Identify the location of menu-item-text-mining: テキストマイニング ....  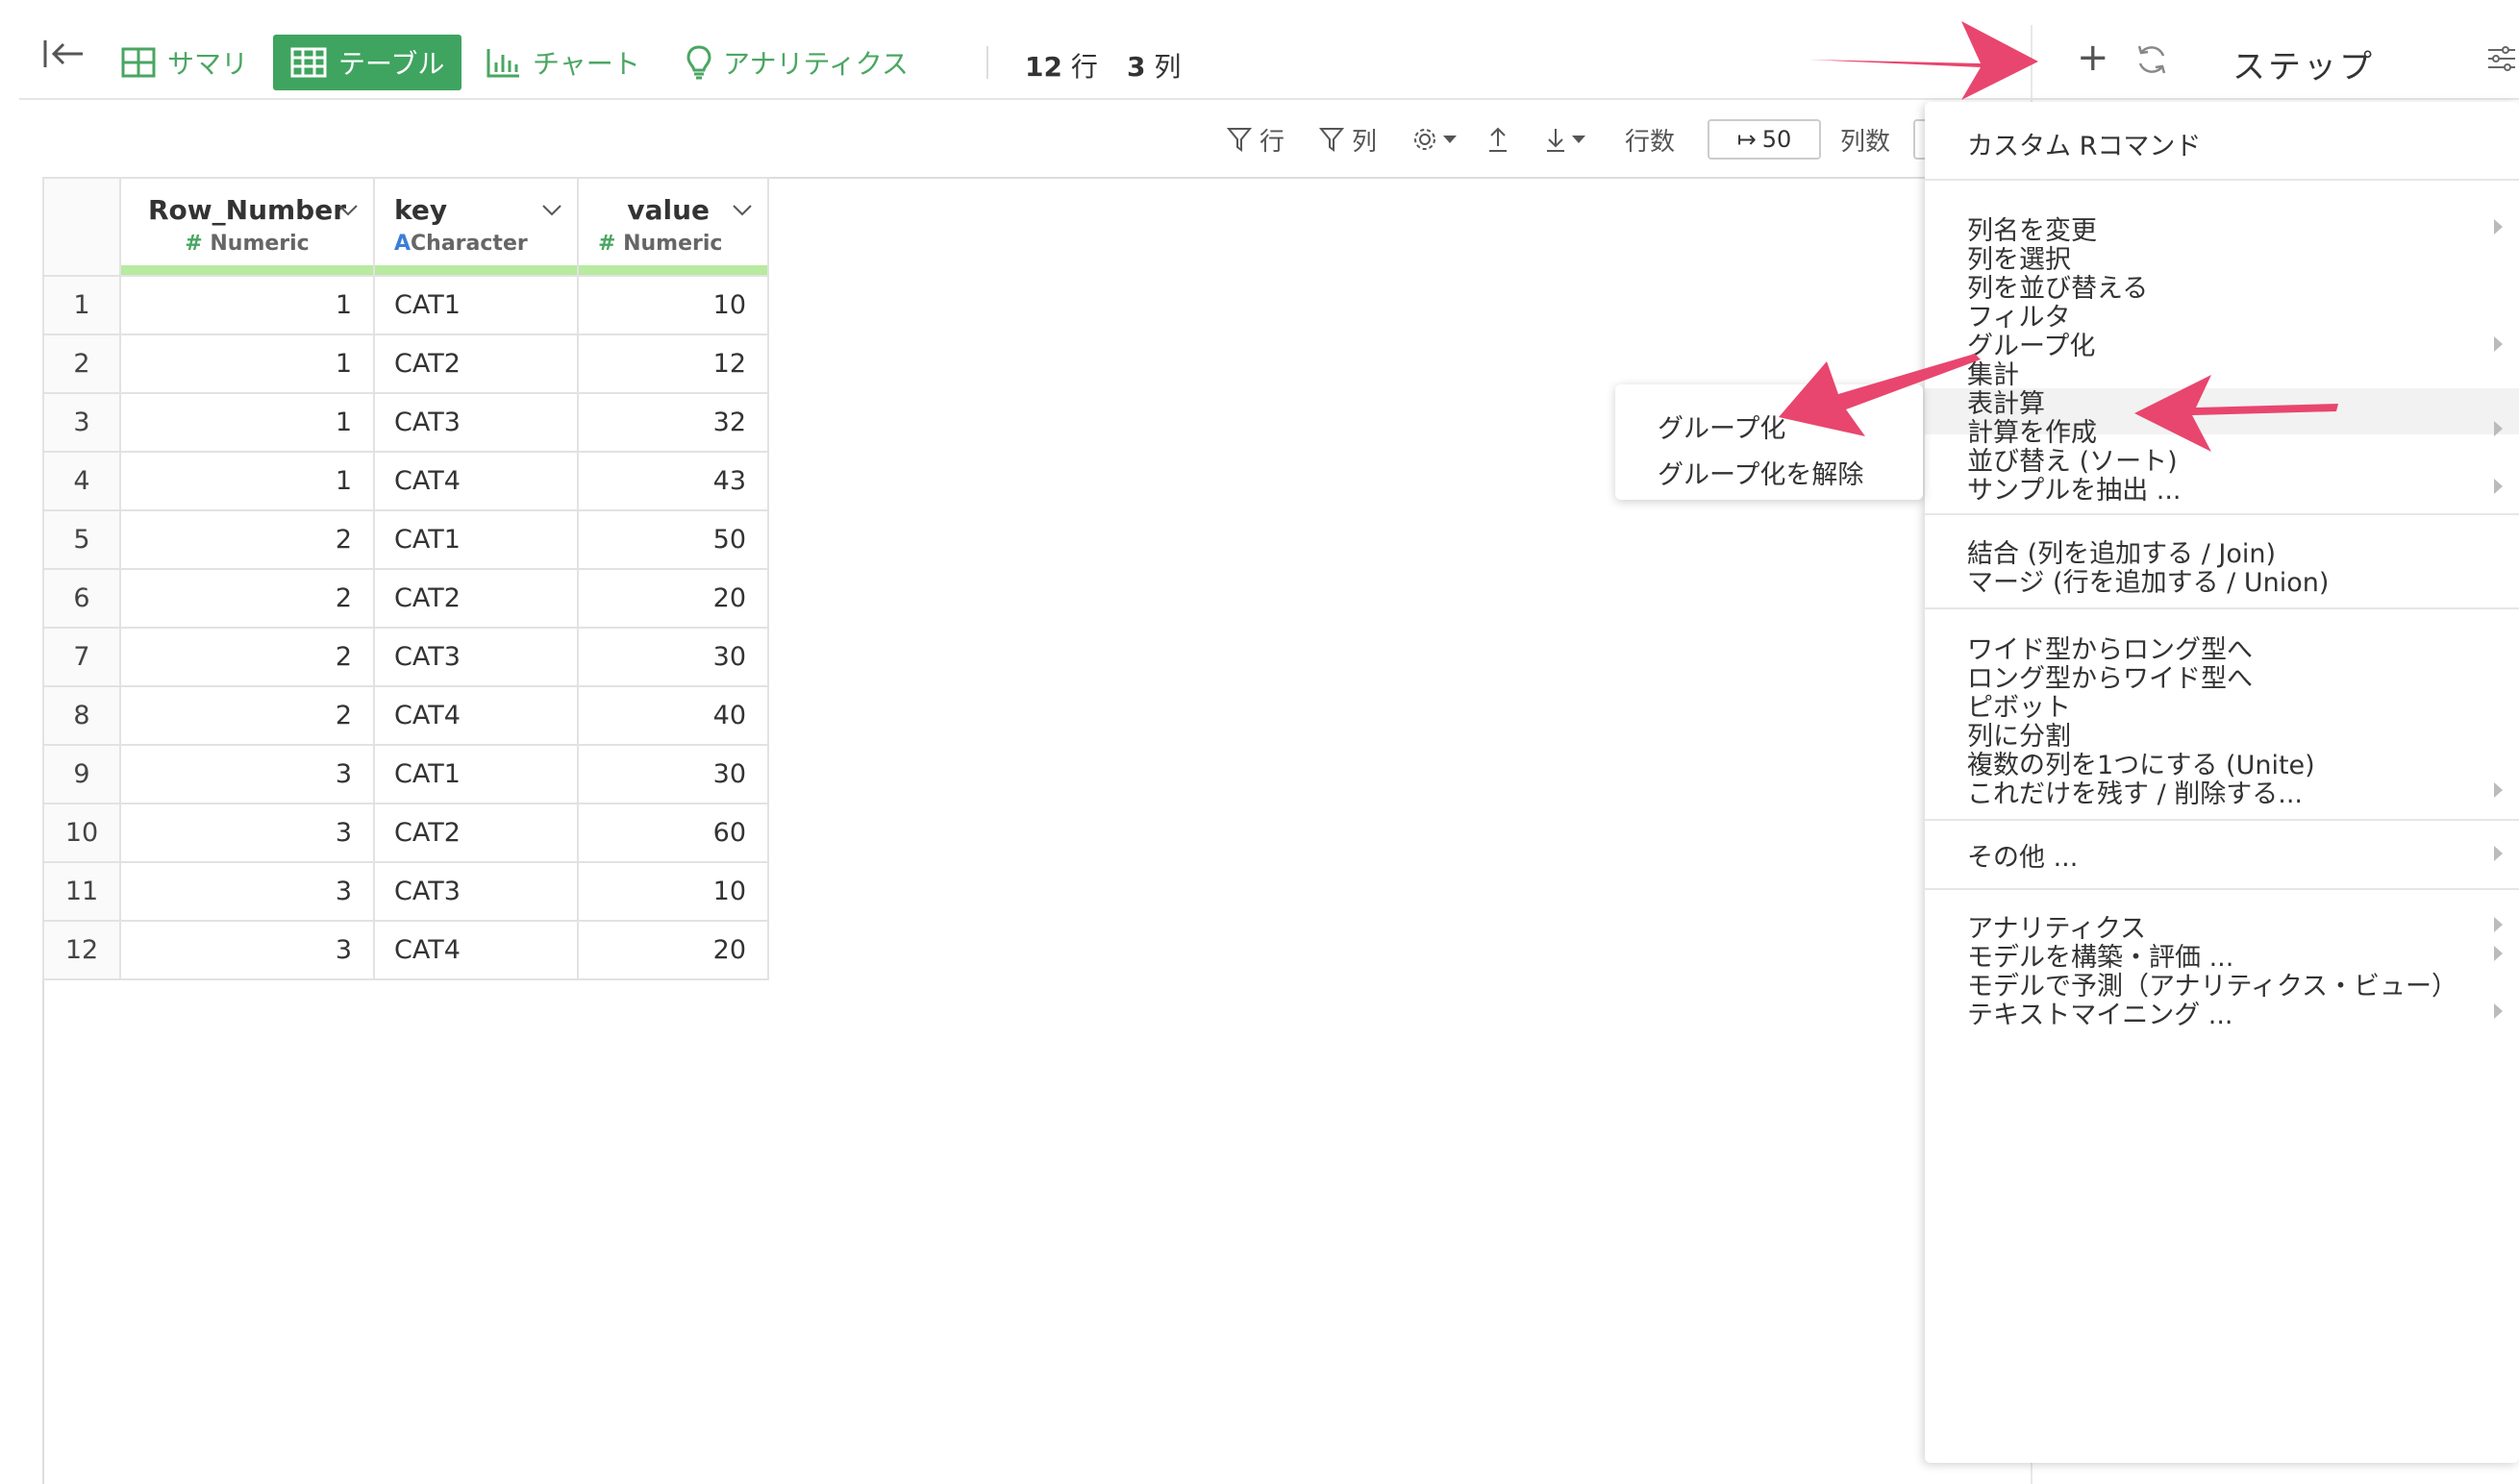
(2100, 1012).